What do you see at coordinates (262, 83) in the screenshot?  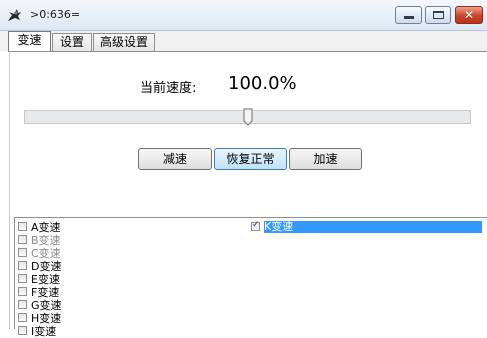 I see `current-speed-value: 100.0%` at bounding box center [262, 83].